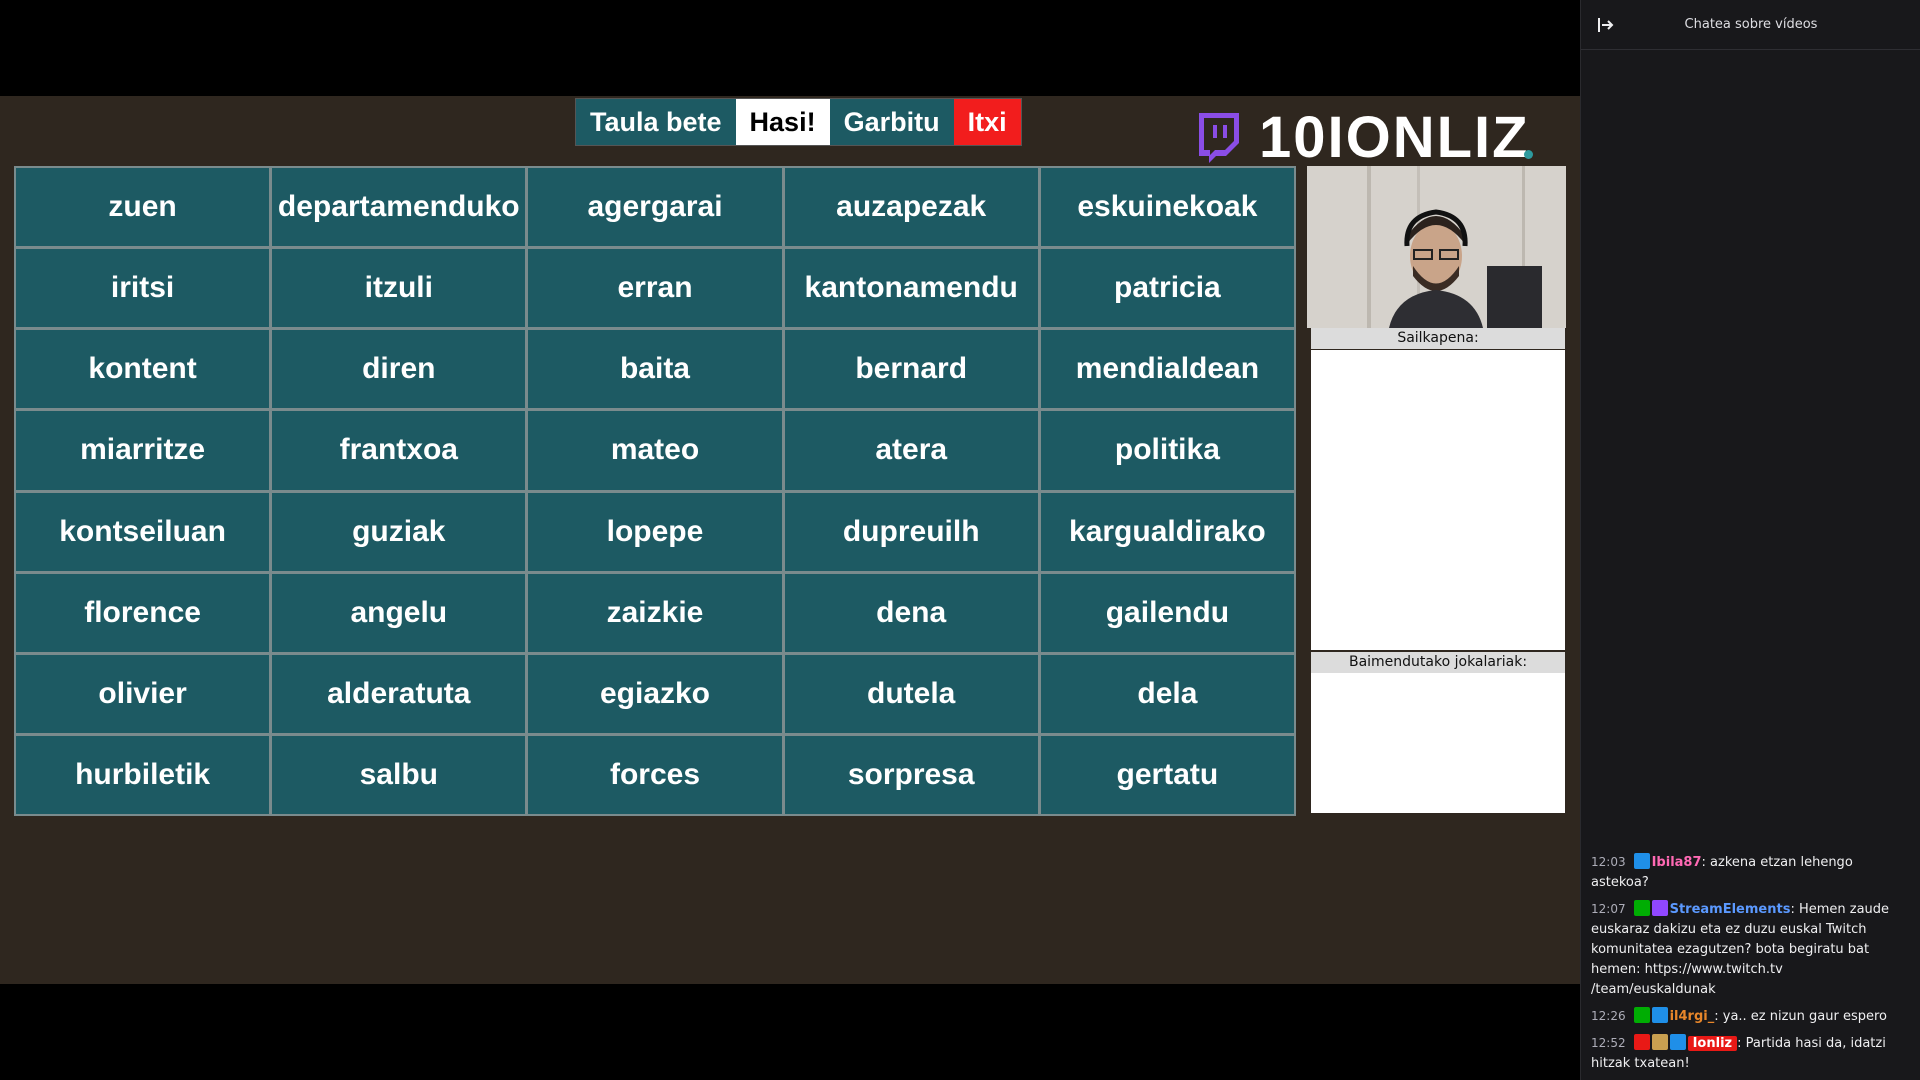 This screenshot has width=1920, height=1080. I want to click on board-cell: kontent, so click(143, 369).